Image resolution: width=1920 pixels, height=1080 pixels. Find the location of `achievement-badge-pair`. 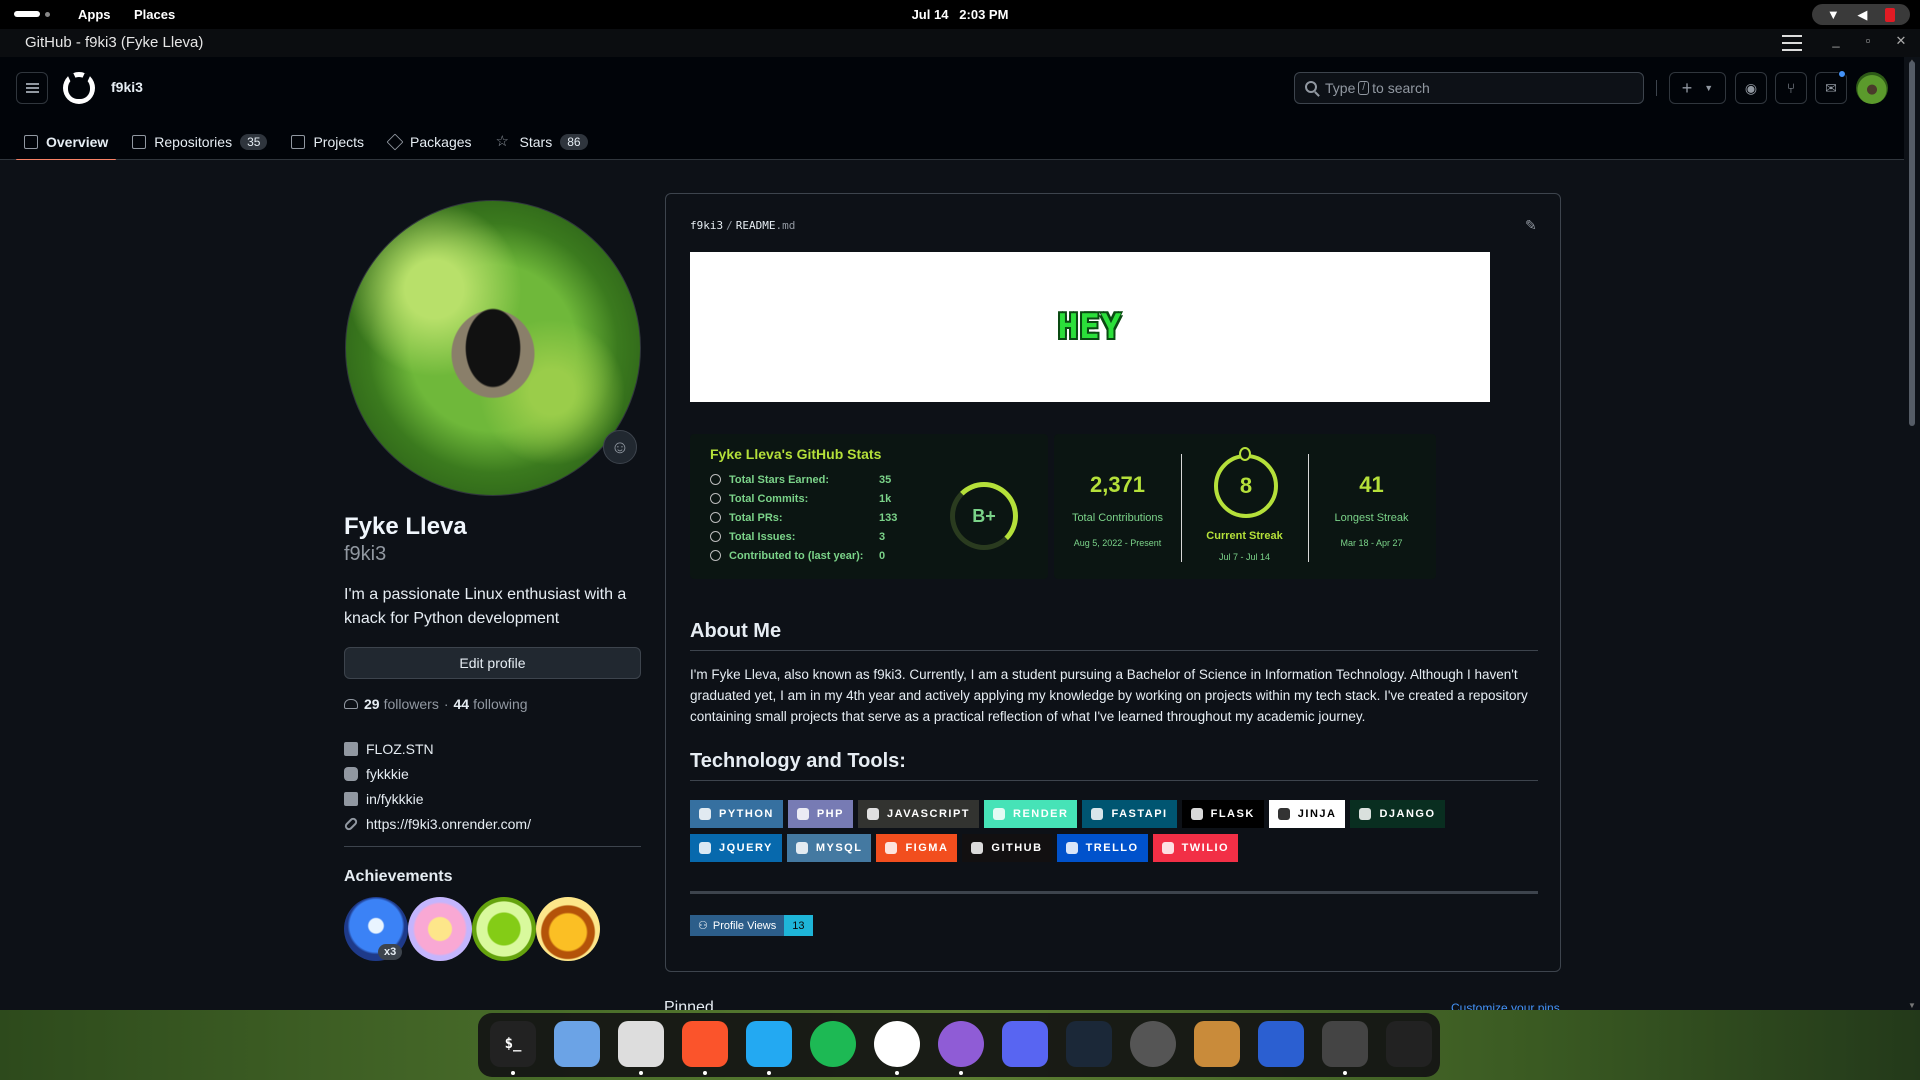

achievement-badge-pair is located at coordinates (504, 929).